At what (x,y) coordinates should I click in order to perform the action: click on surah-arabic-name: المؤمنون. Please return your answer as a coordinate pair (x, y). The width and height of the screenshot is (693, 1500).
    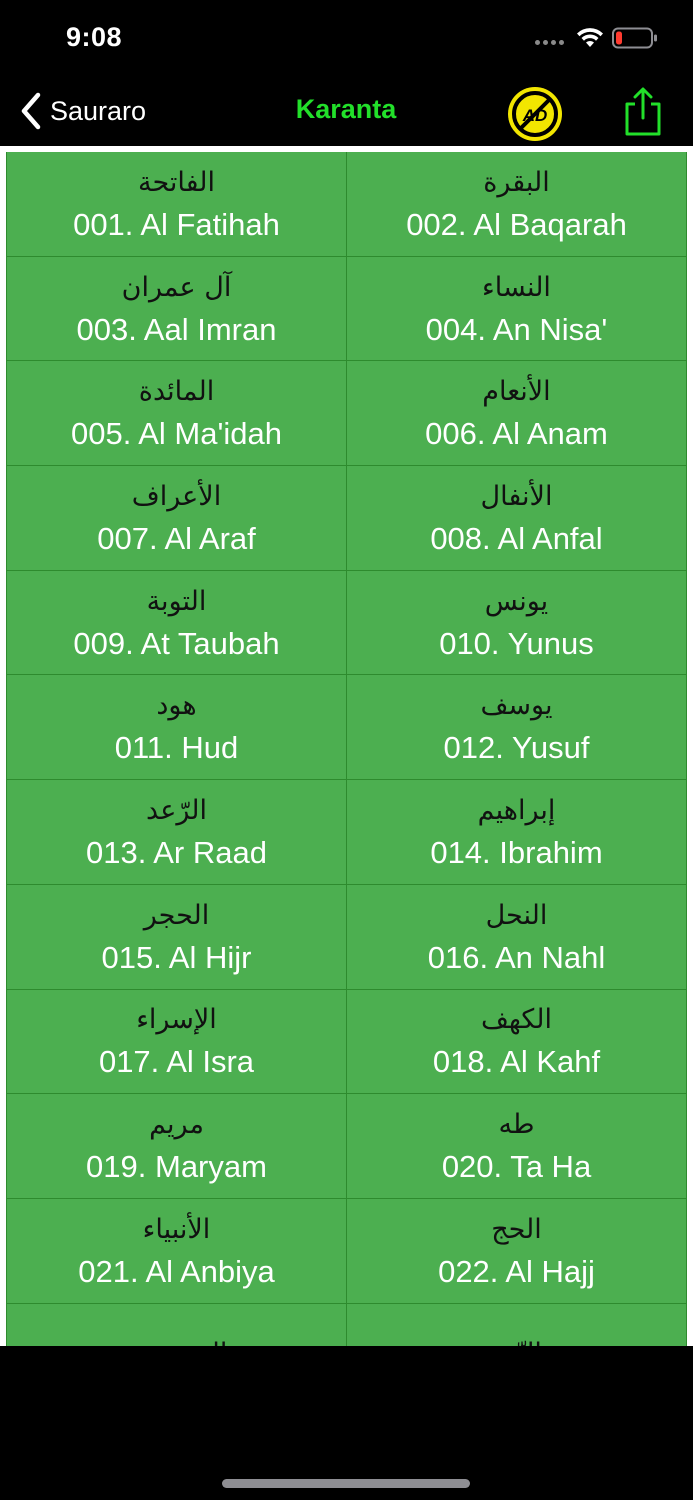
    Looking at the image, I should click on (177, 1340).